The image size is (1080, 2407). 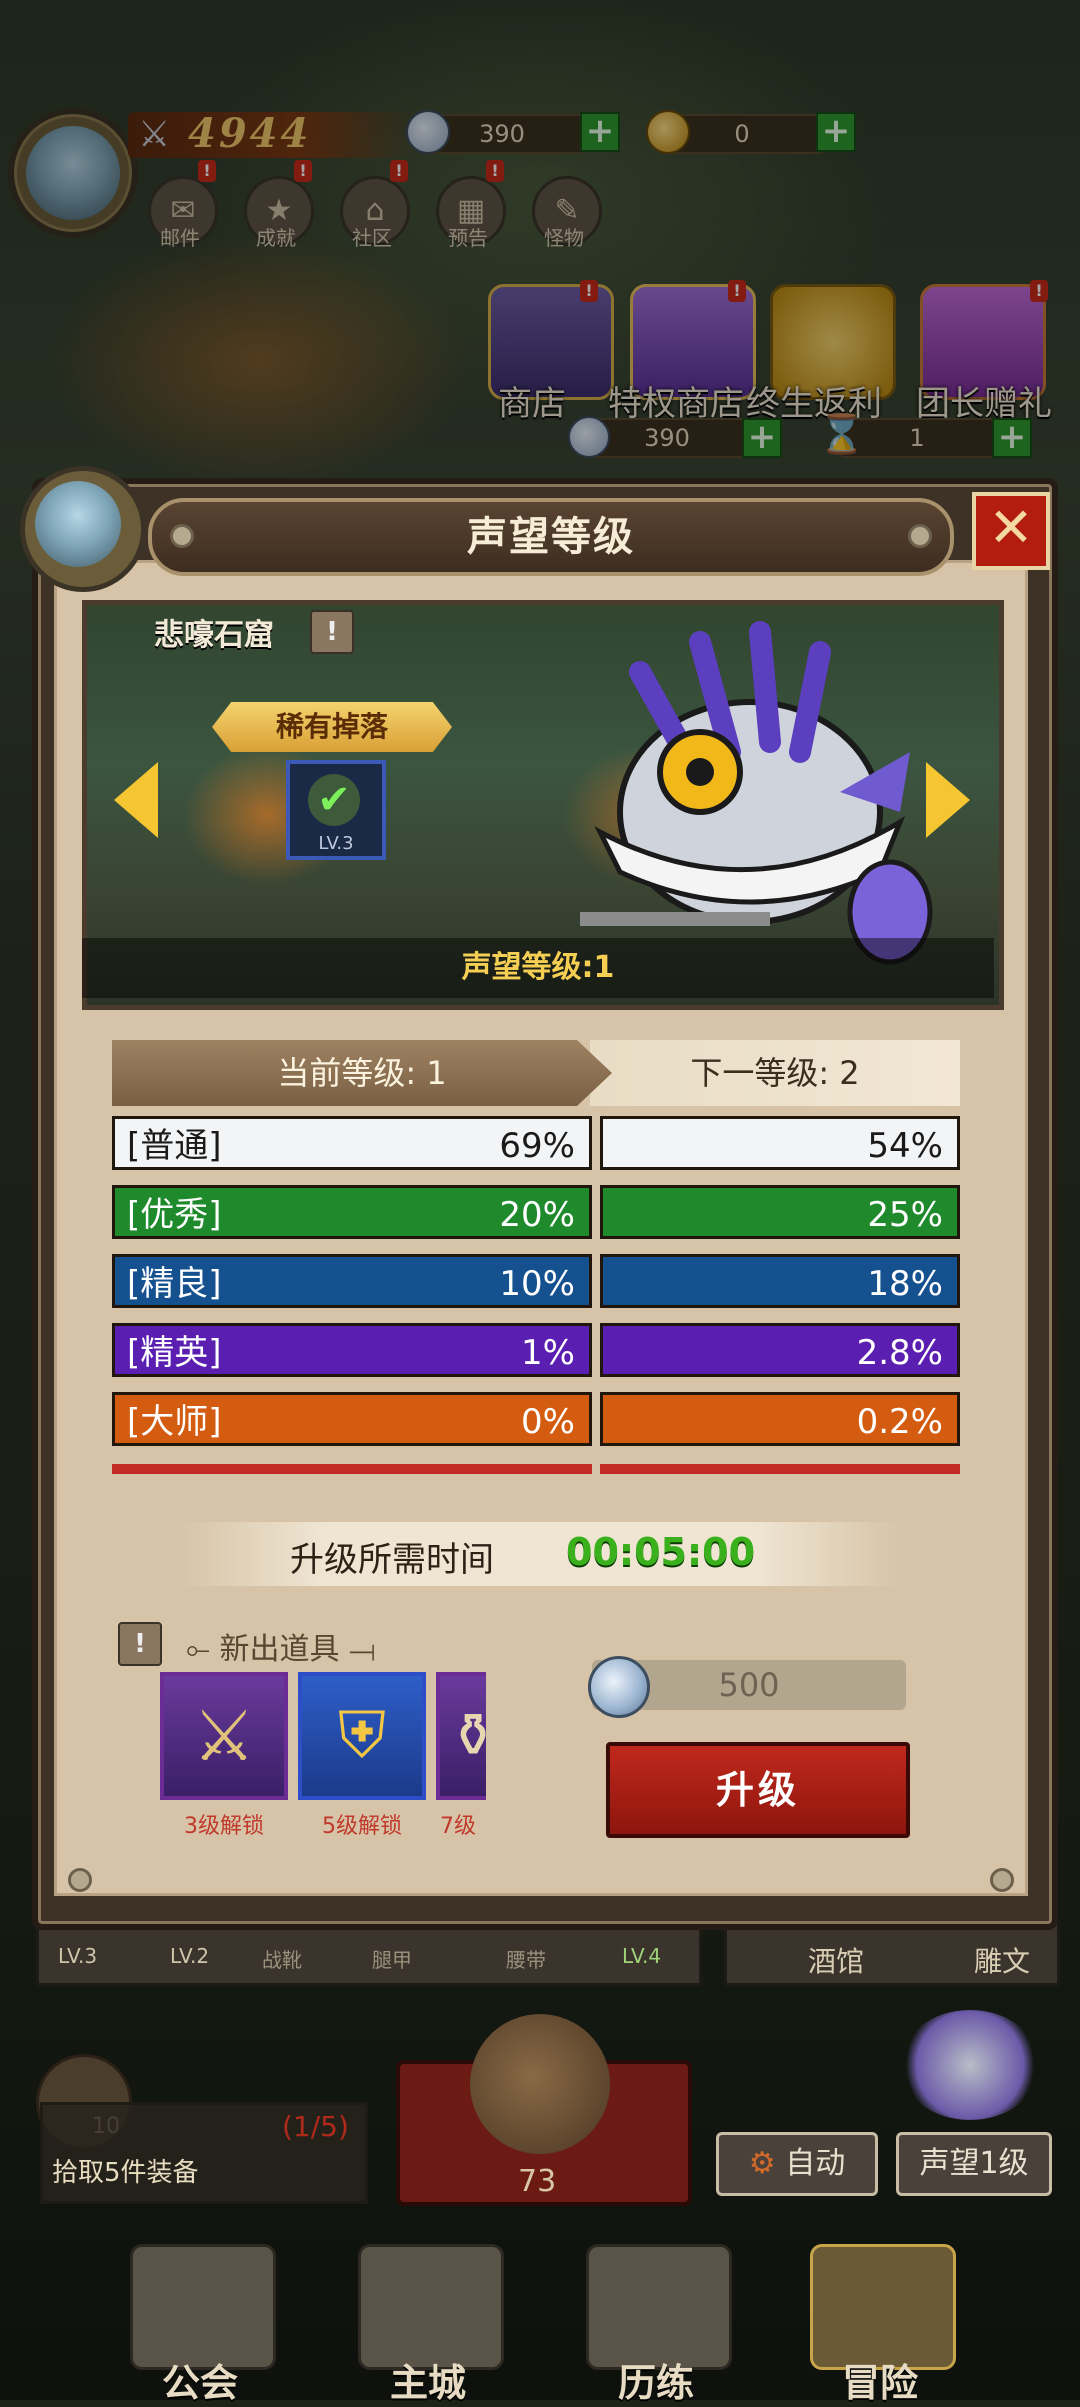 I want to click on rarity-current-rate: 1%, so click(x=548, y=1353).